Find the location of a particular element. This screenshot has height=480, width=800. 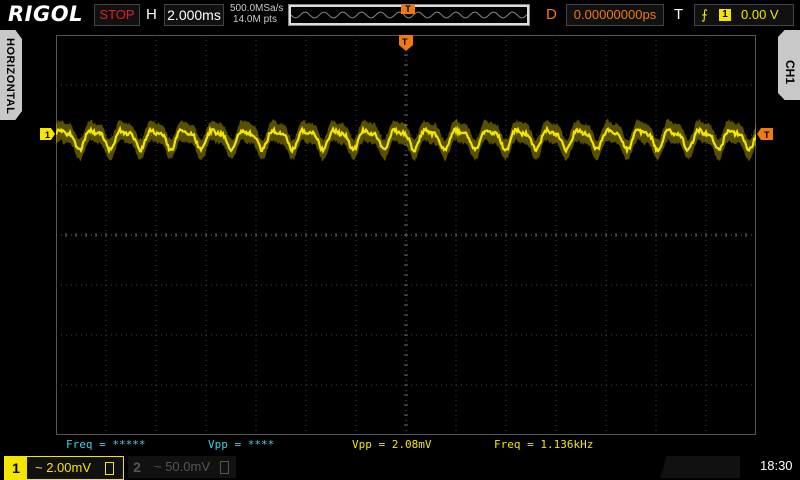

acquisition-info: 500.0MSa/s 14.0M pts is located at coordinates (257, 14).